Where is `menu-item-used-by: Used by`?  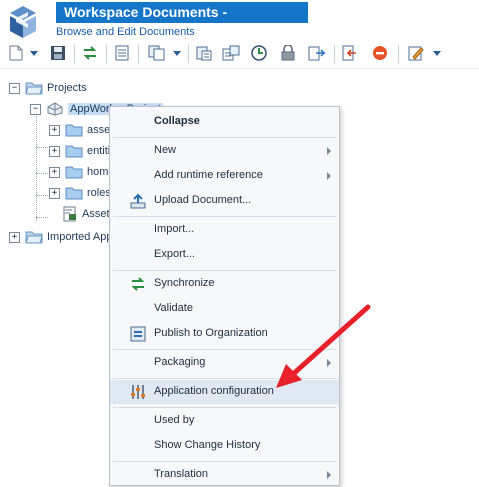 menu-item-used-by: Used by is located at coordinates (224, 421).